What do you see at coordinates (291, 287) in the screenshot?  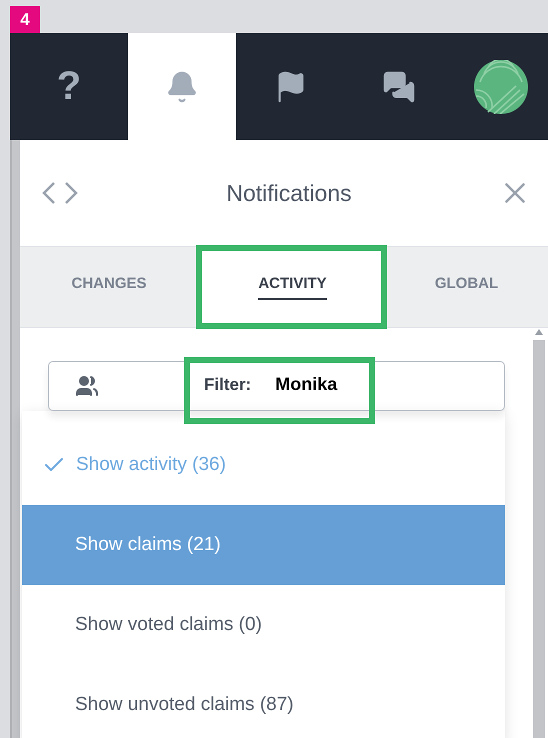 I see `tab: ACTIVITY` at bounding box center [291, 287].